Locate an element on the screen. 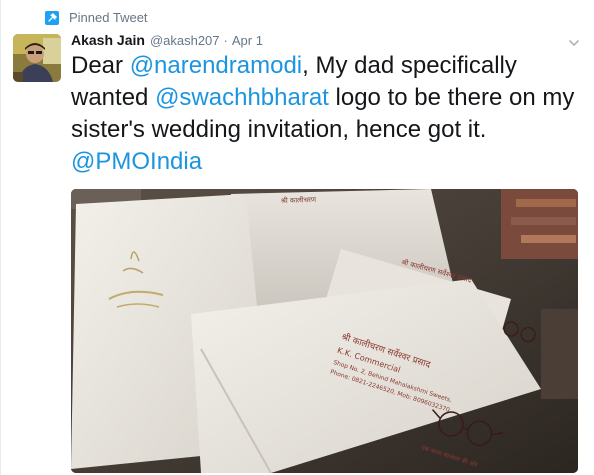  svg-text: श्री कालीचरण is located at coordinates (299, 200).